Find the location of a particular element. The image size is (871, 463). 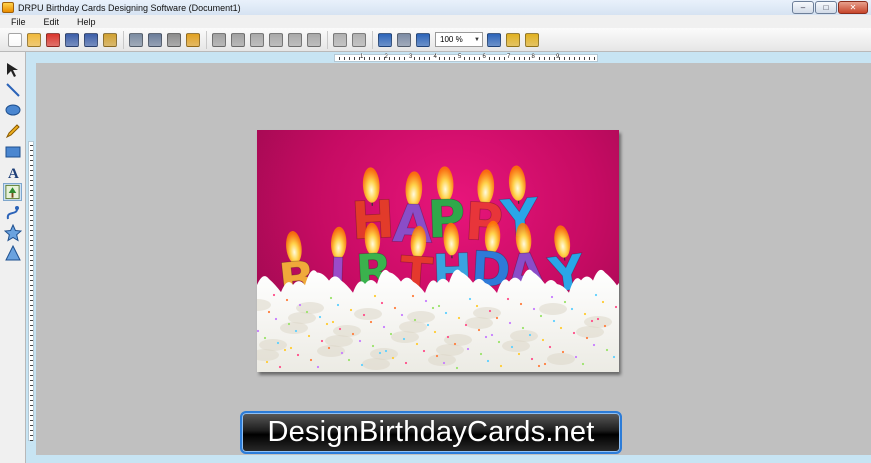

save-icon is located at coordinates (72, 39).